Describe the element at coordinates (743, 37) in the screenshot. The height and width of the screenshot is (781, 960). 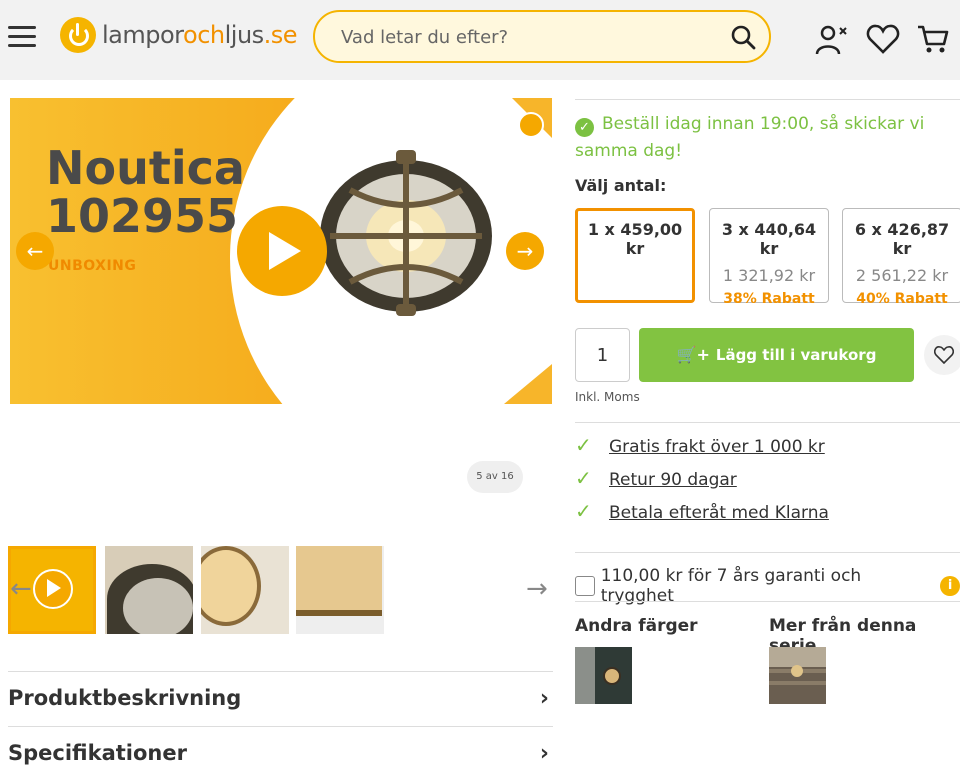
I see `search-icon` at that location.